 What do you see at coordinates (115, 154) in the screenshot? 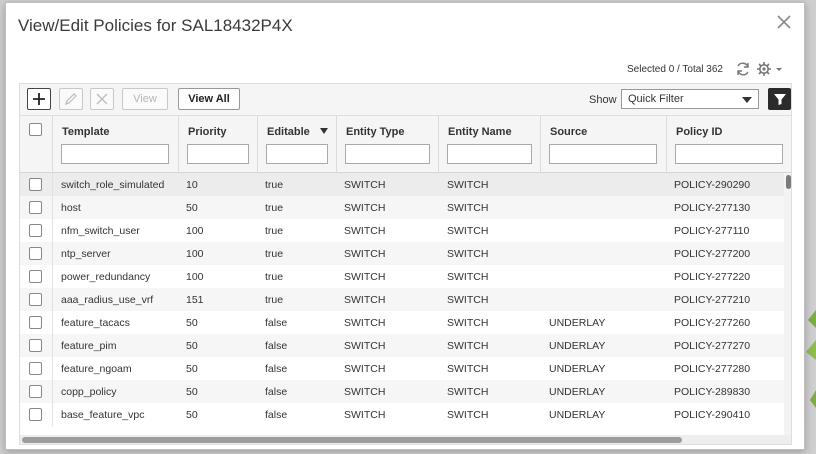
I see `template-filter-input` at bounding box center [115, 154].